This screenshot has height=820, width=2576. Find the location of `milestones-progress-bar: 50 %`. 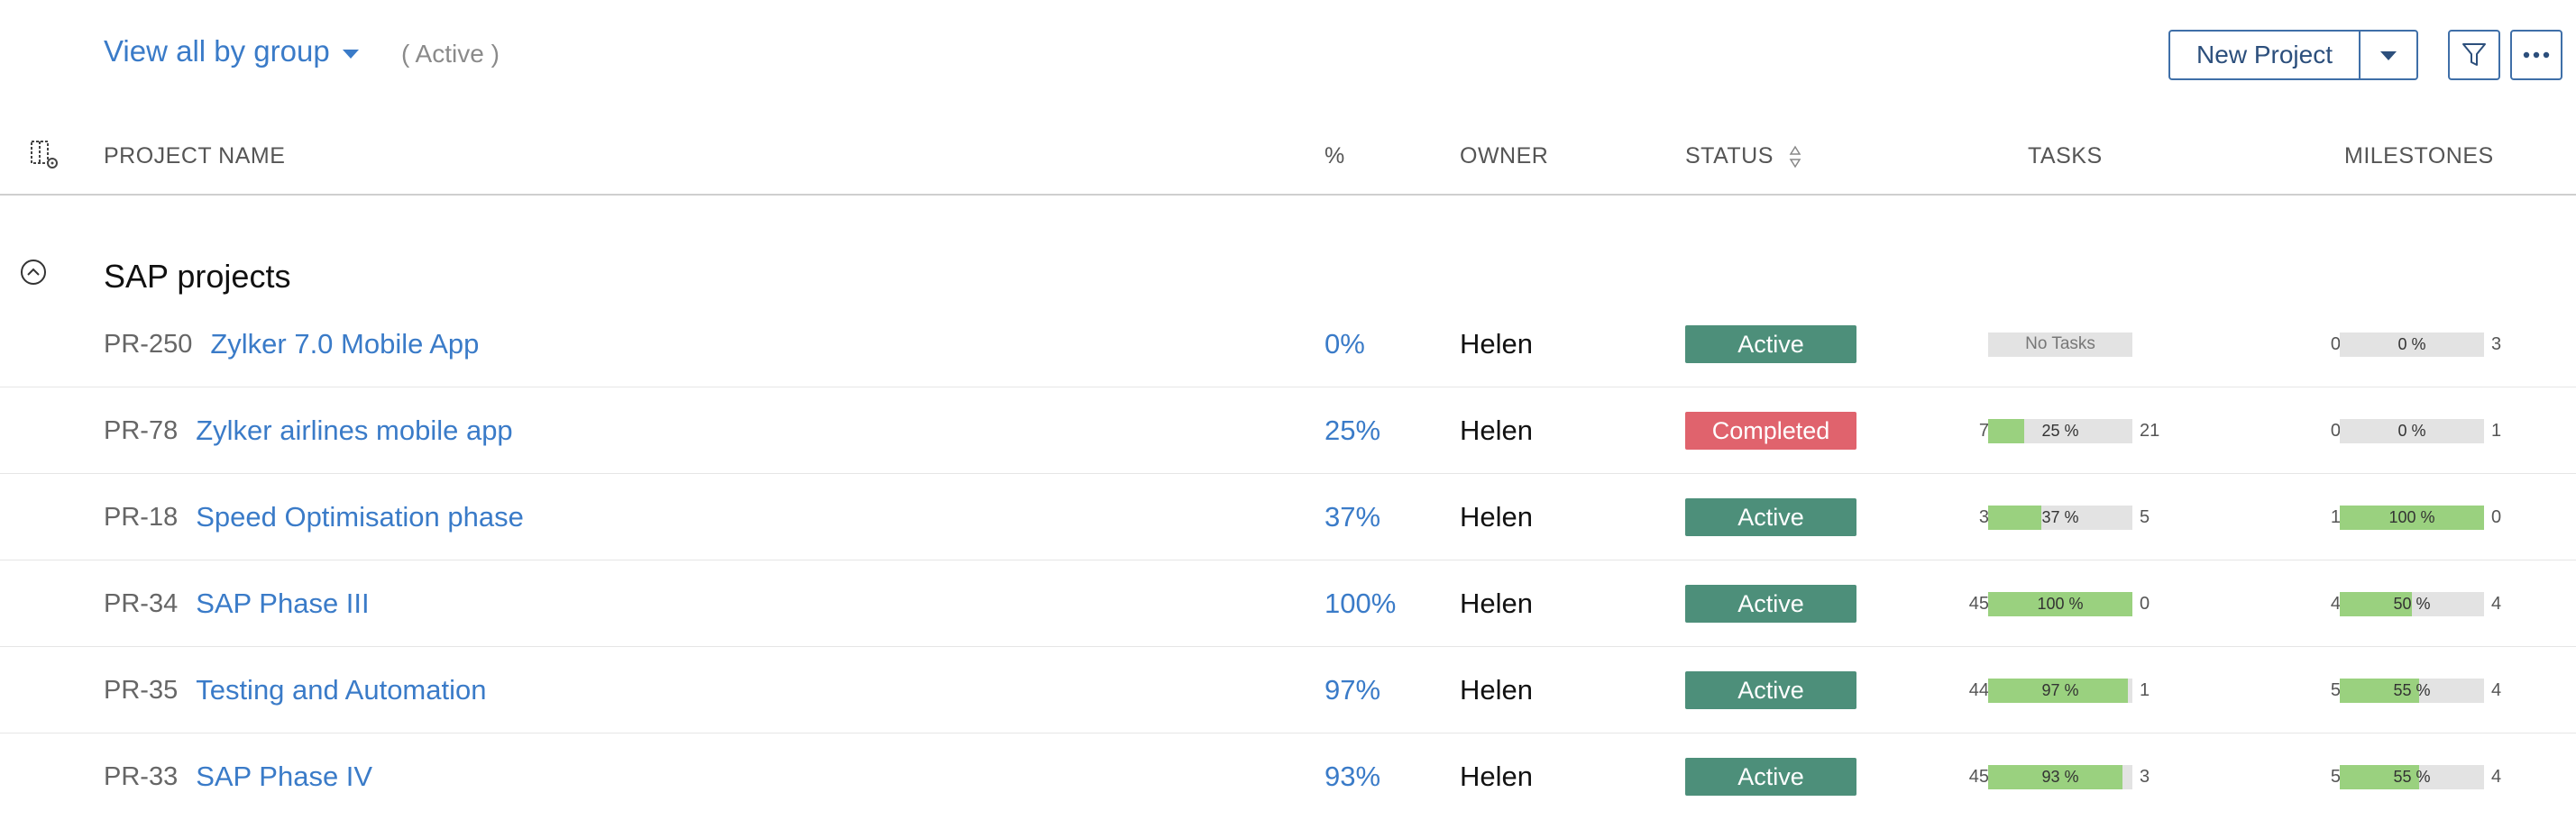

milestones-progress-bar: 50 % is located at coordinates (2412, 603).